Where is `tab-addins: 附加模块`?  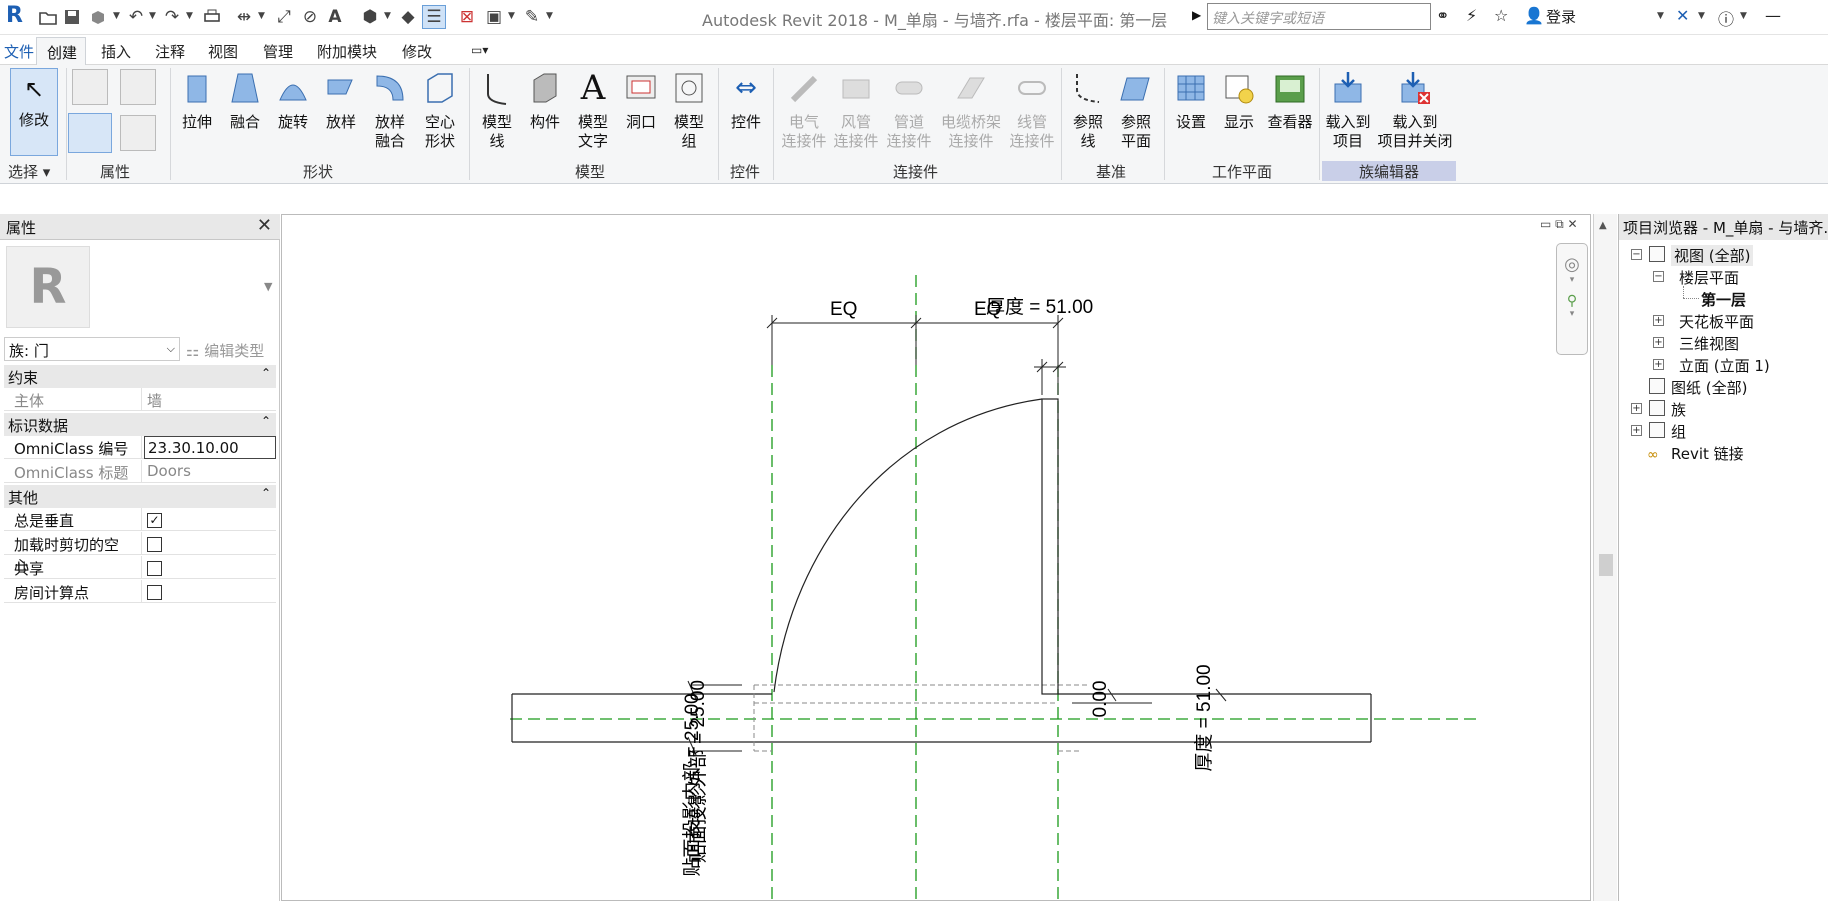
tab-addins: 附加模块 is located at coordinates (347, 51).